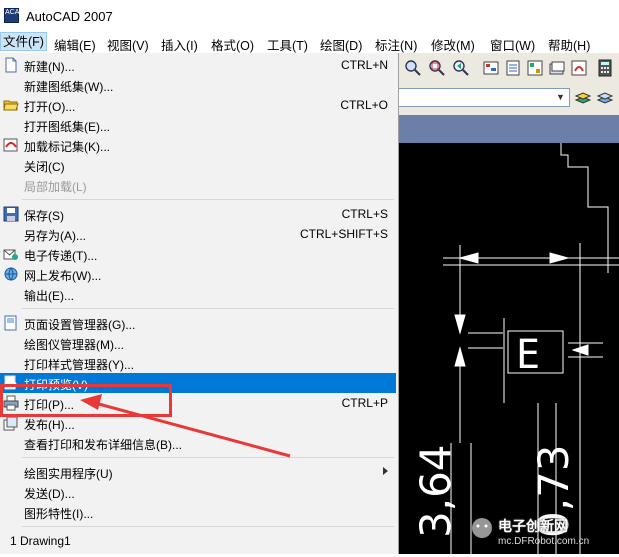  Describe the element at coordinates (185, 426) in the screenshot. I see `annotation-arrow` at that location.